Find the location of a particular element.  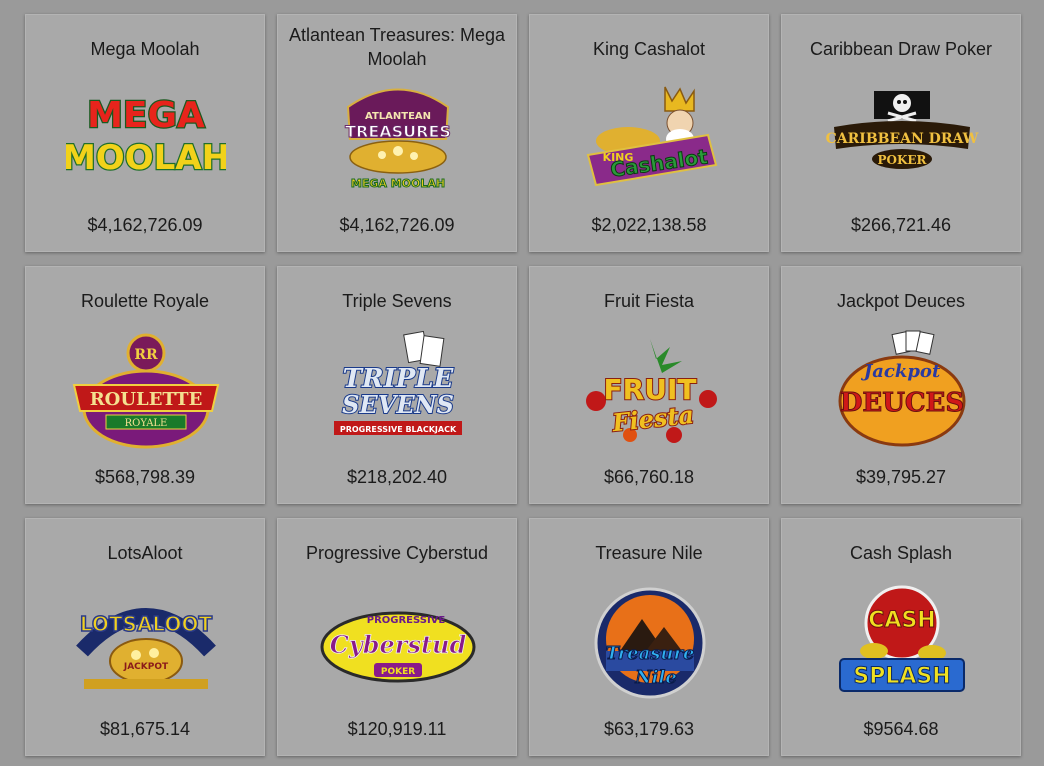

svg-text: Treasure is located at coordinates (650, 653).